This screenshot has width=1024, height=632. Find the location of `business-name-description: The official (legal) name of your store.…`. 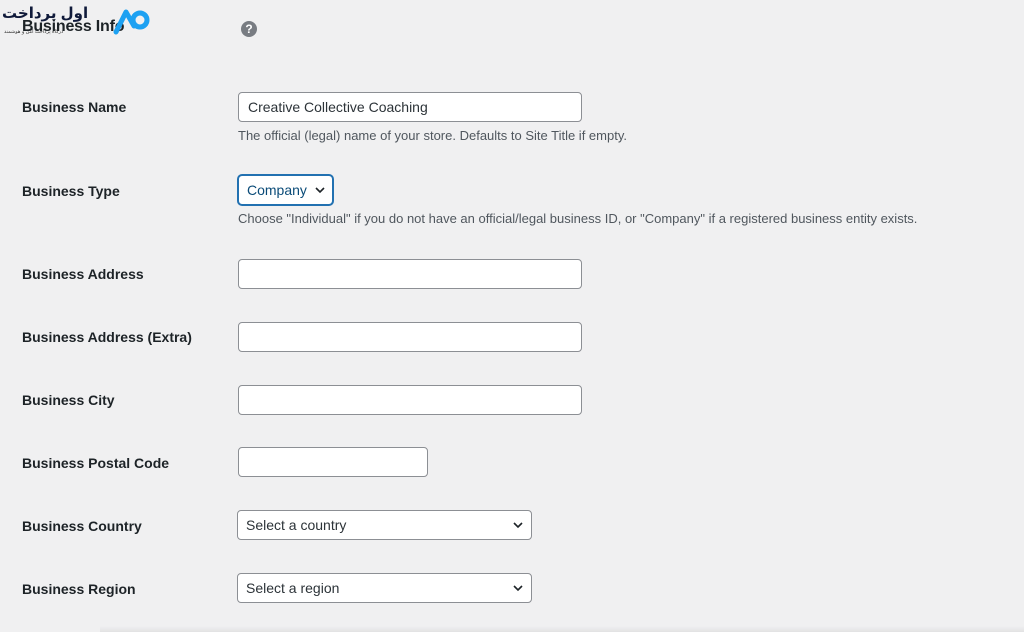

business-name-description: The official (legal) name of your store.… is located at coordinates (432, 135).